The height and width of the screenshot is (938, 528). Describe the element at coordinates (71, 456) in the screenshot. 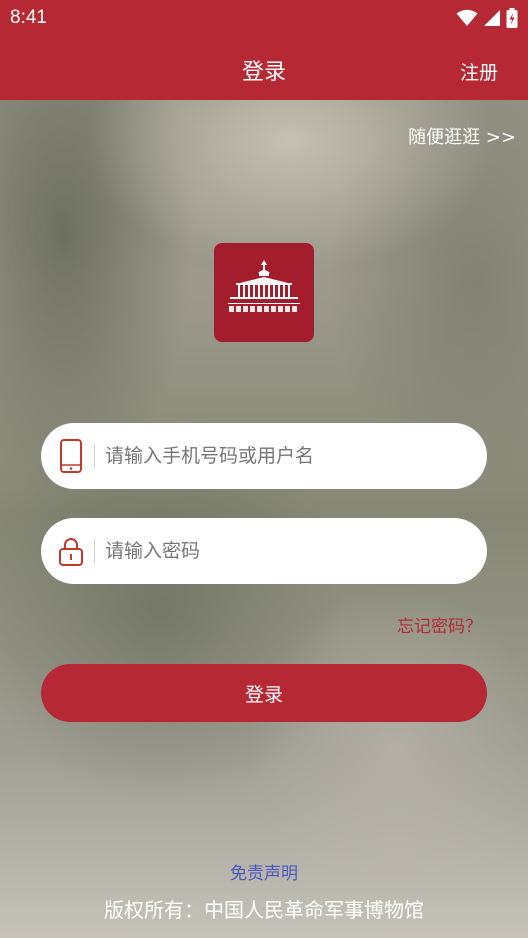

I see `phone-icon` at that location.